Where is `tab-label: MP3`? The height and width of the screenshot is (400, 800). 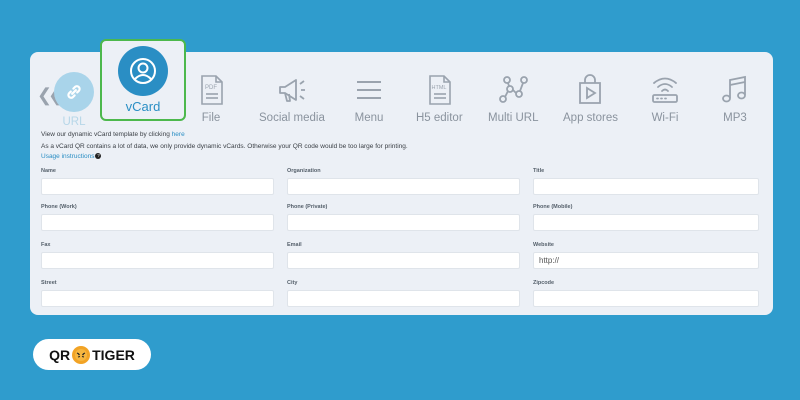
tab-label: MP3 is located at coordinates (735, 118).